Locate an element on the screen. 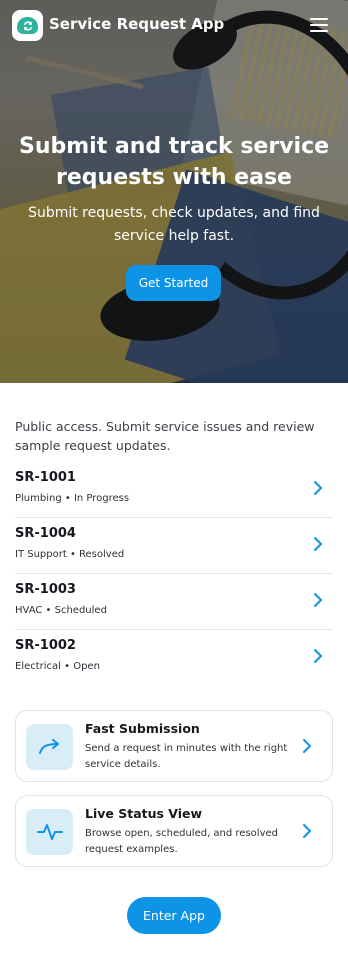 The width and height of the screenshot is (348, 963). share-arrow-icon is located at coordinates (48, 746).